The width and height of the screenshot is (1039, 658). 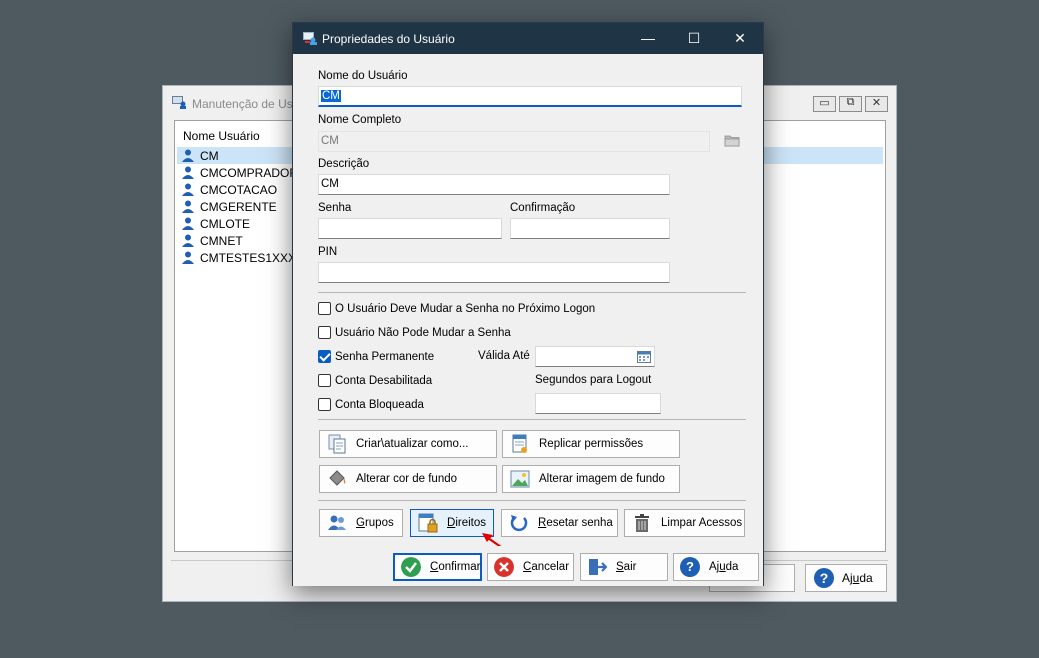 What do you see at coordinates (423, 332) in the screenshot?
I see `checkbox-label: Usuário Não Pode Mudar a Senha` at bounding box center [423, 332].